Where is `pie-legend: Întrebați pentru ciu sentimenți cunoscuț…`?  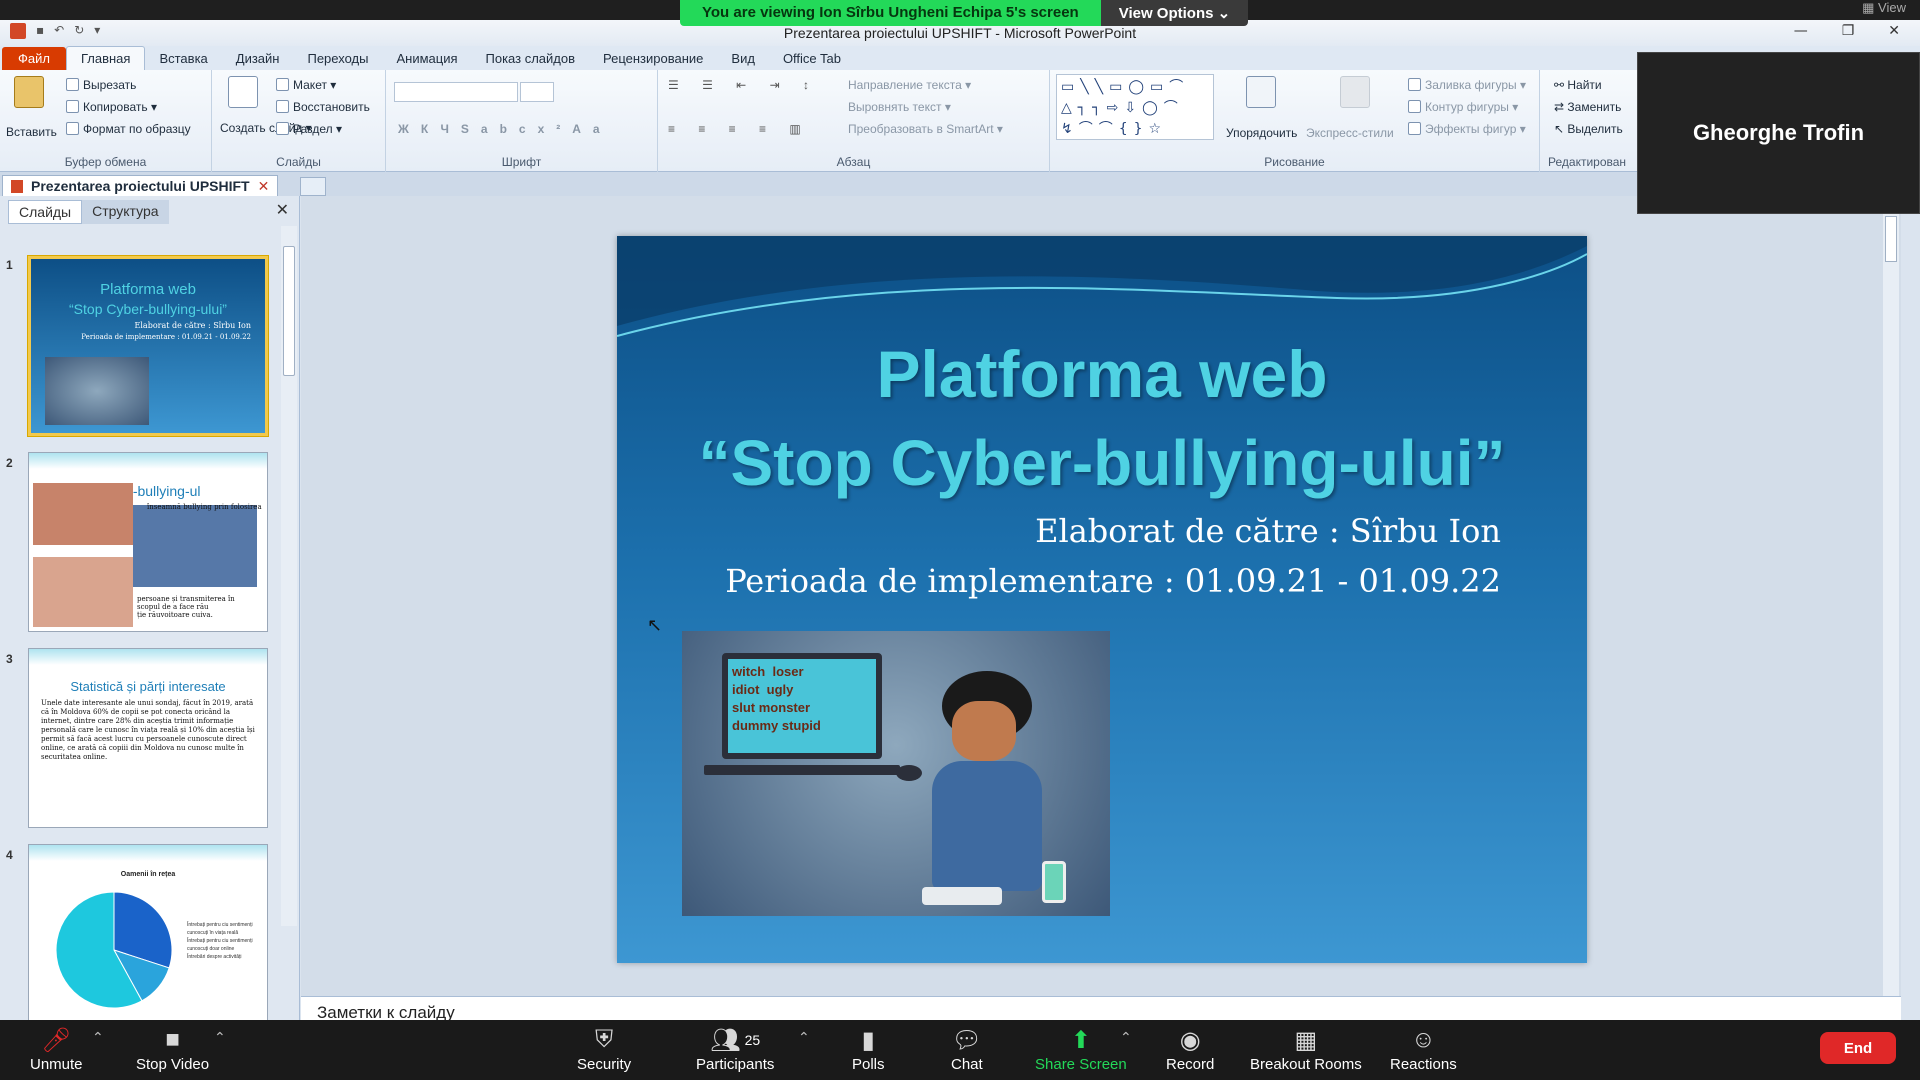
pie-legend: Întrebați pentru ciu sentimenți cunoscuț… is located at coordinates (225, 941).